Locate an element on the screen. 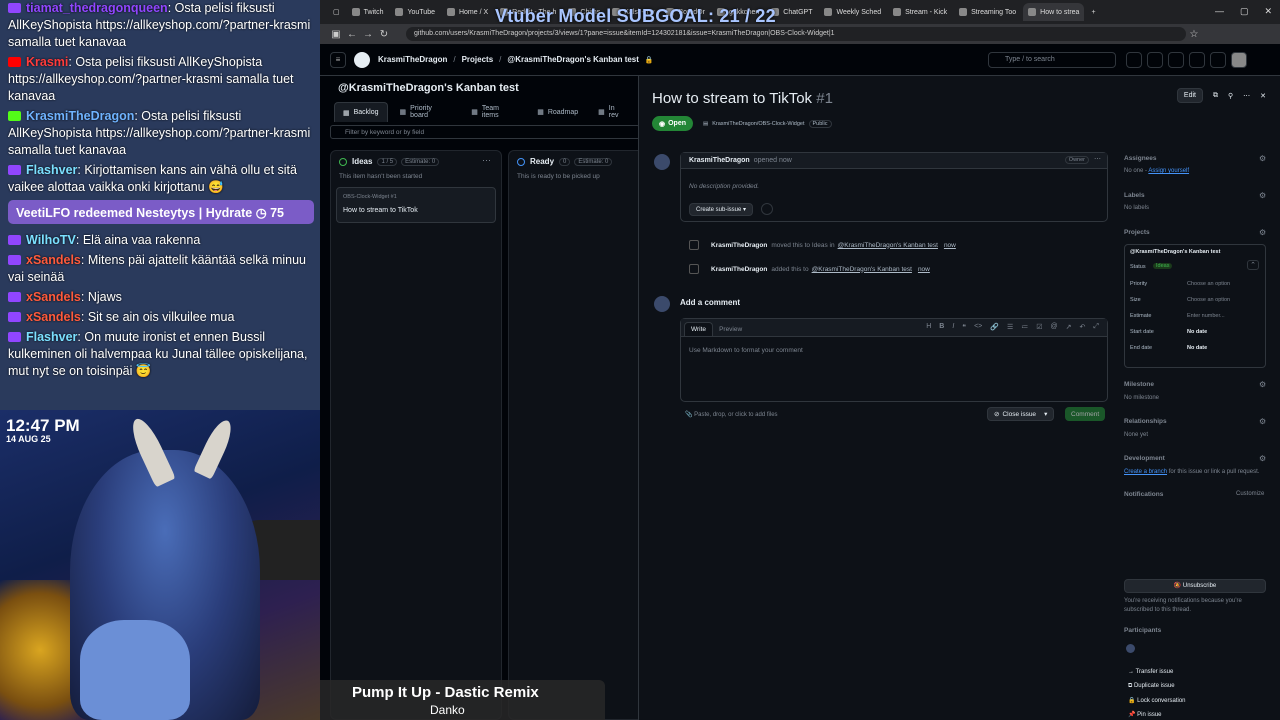  fullscreen-icon: ⤢ is located at coordinates (1096, 327).